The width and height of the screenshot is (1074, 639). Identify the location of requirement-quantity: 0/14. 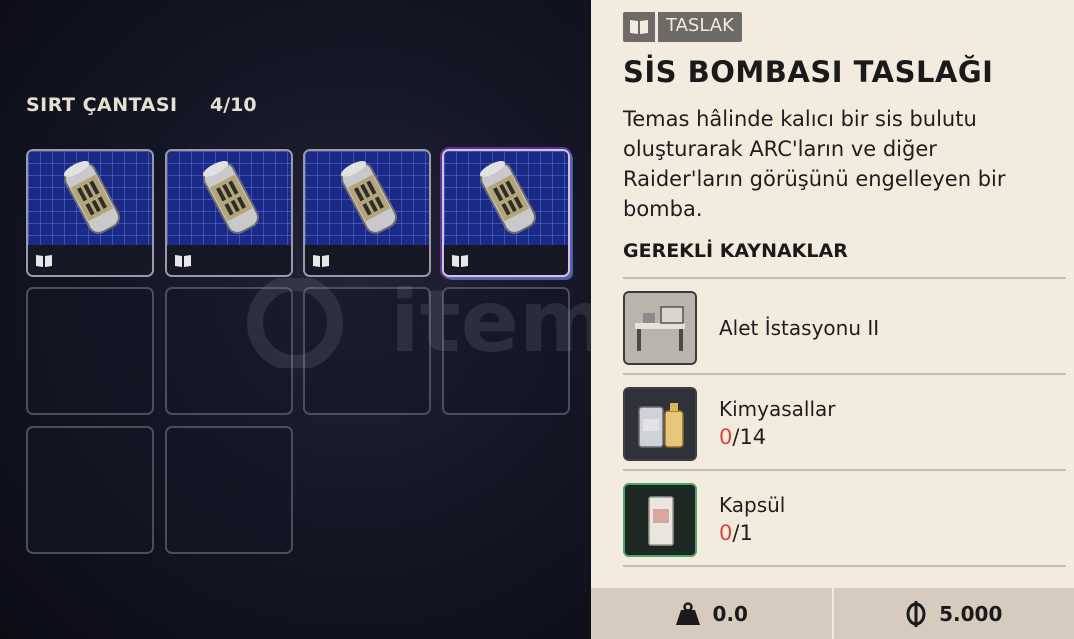
(742, 437).